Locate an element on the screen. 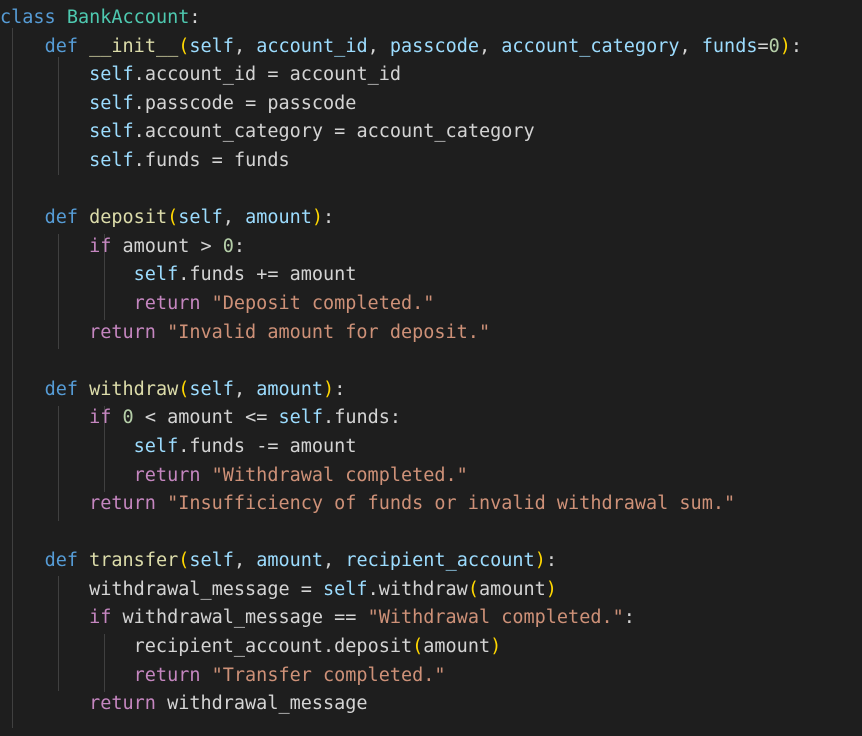  code-token: += is located at coordinates (267, 275).